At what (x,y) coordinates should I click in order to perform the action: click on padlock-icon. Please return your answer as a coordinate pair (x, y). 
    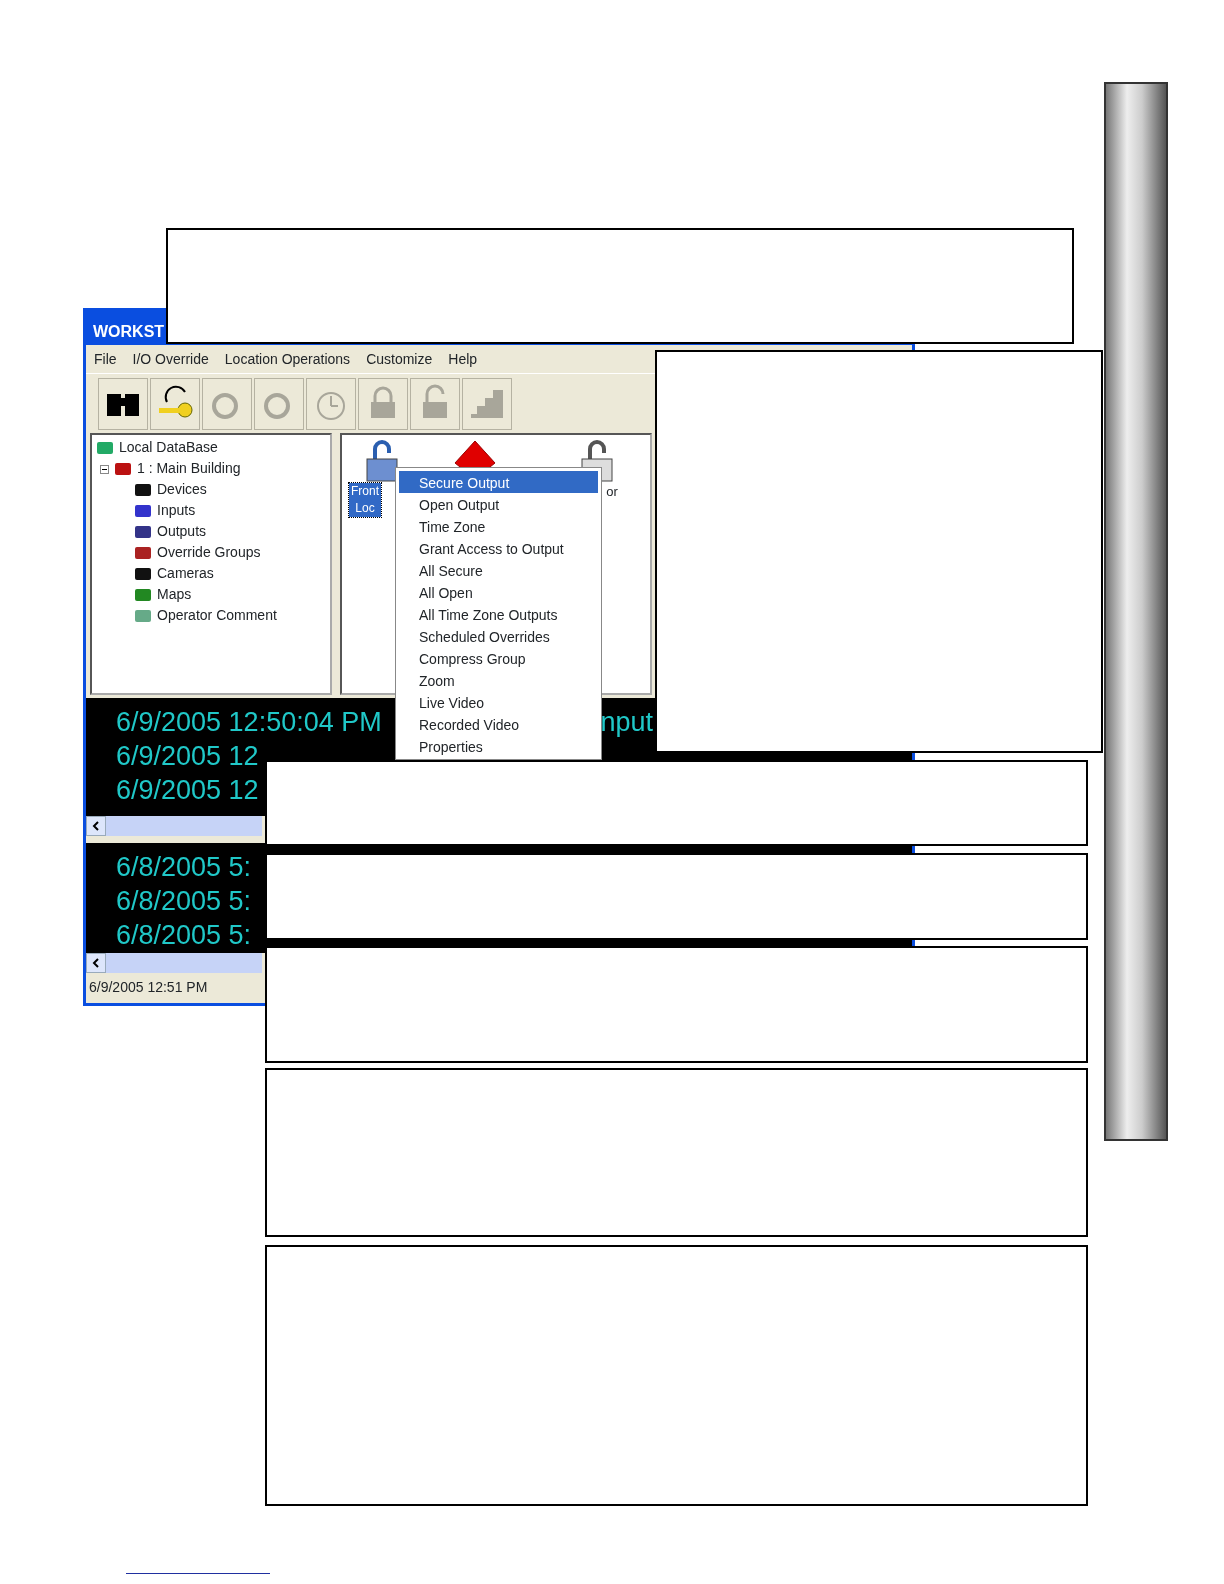
    Looking at the image, I should click on (382, 461).